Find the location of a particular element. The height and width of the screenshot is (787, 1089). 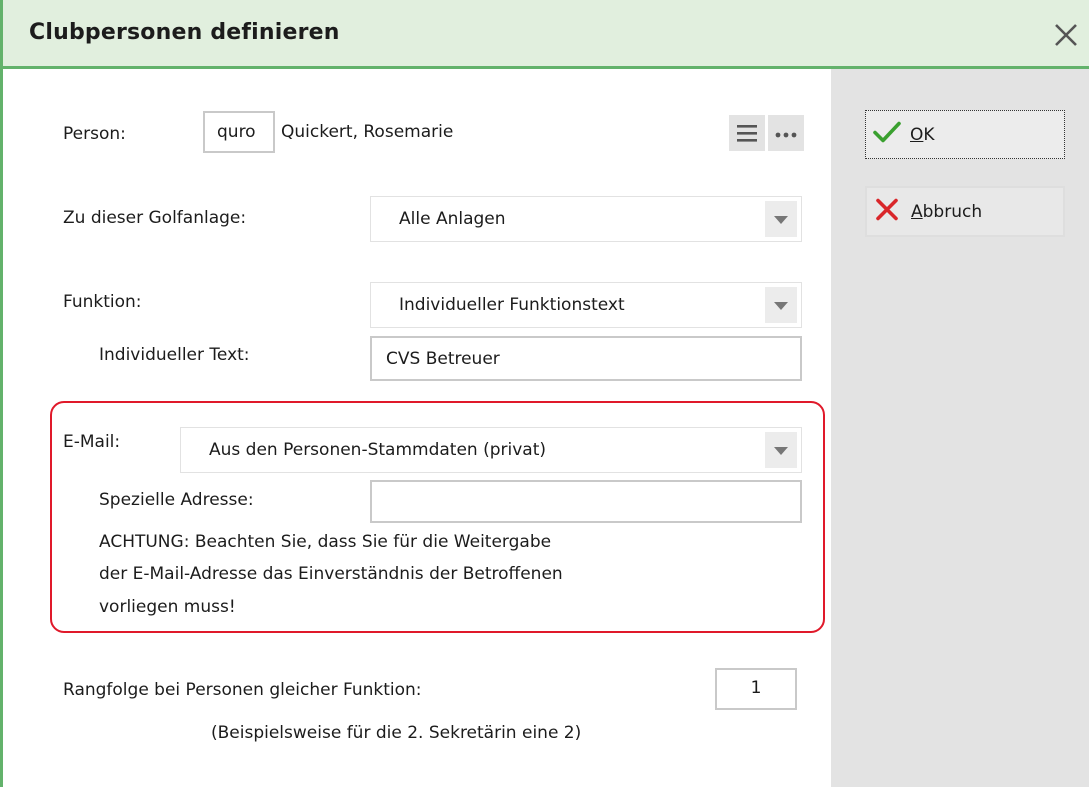

checkmark-icon is located at coordinates (887, 134).